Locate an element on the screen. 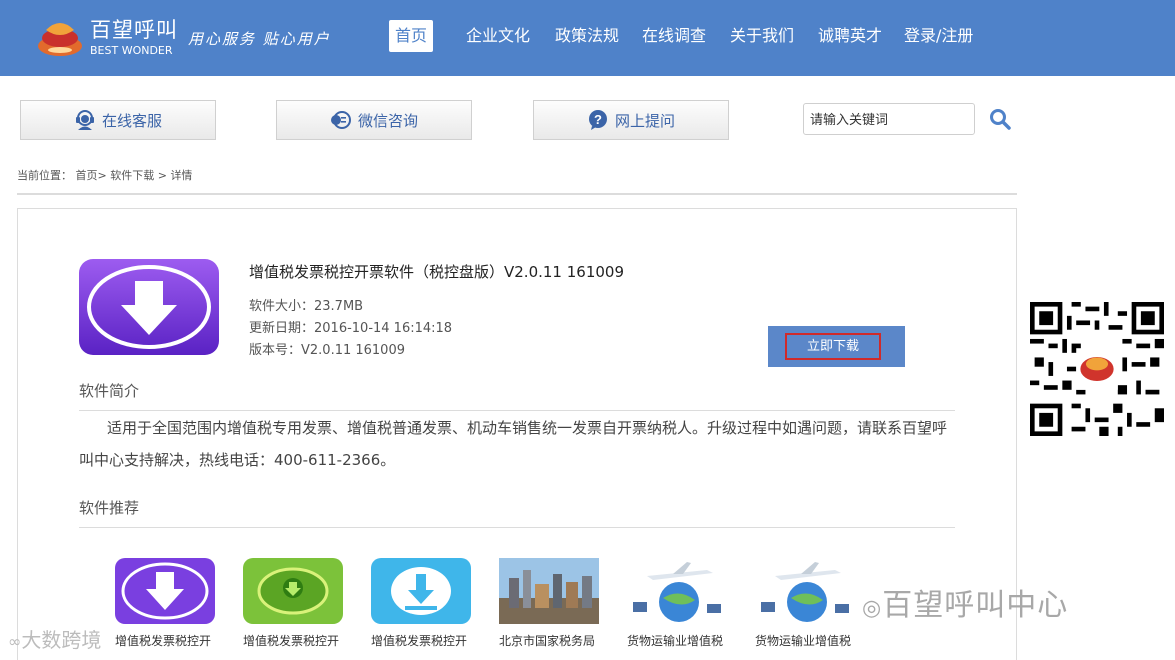 This screenshot has width=1175, height=660. intro-divider is located at coordinates (517, 410).